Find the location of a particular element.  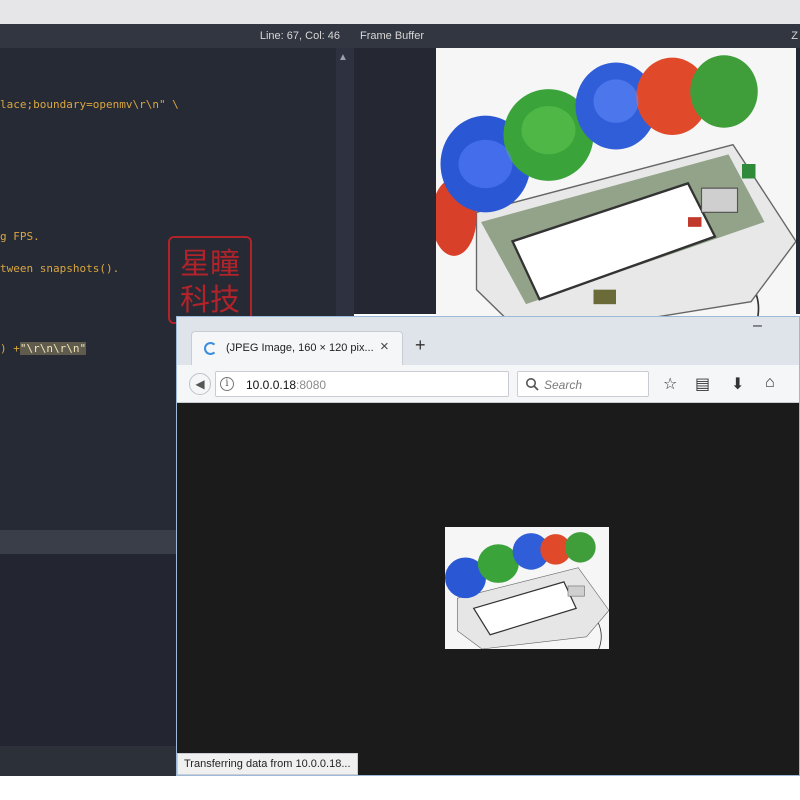

selected-string: "\r\n\r\n" is located at coordinates (53, 348).